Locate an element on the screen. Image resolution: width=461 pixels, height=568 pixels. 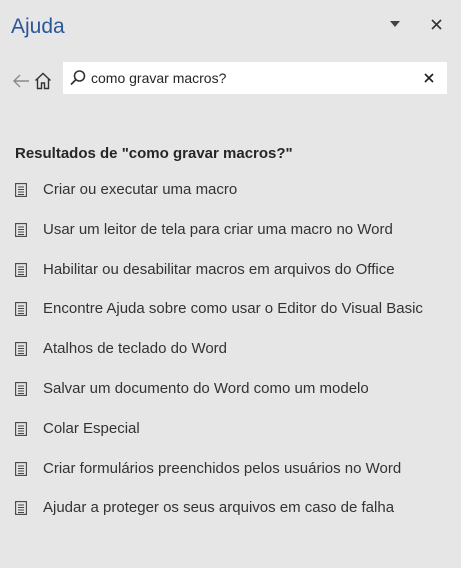
search-input is located at coordinates (251, 78).